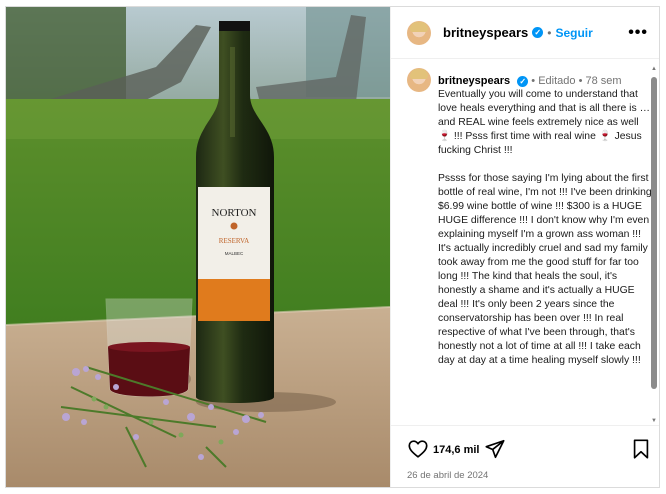 This screenshot has height=494, width=666. What do you see at coordinates (641, 449) in the screenshot?
I see `bookmark-icon` at bounding box center [641, 449].